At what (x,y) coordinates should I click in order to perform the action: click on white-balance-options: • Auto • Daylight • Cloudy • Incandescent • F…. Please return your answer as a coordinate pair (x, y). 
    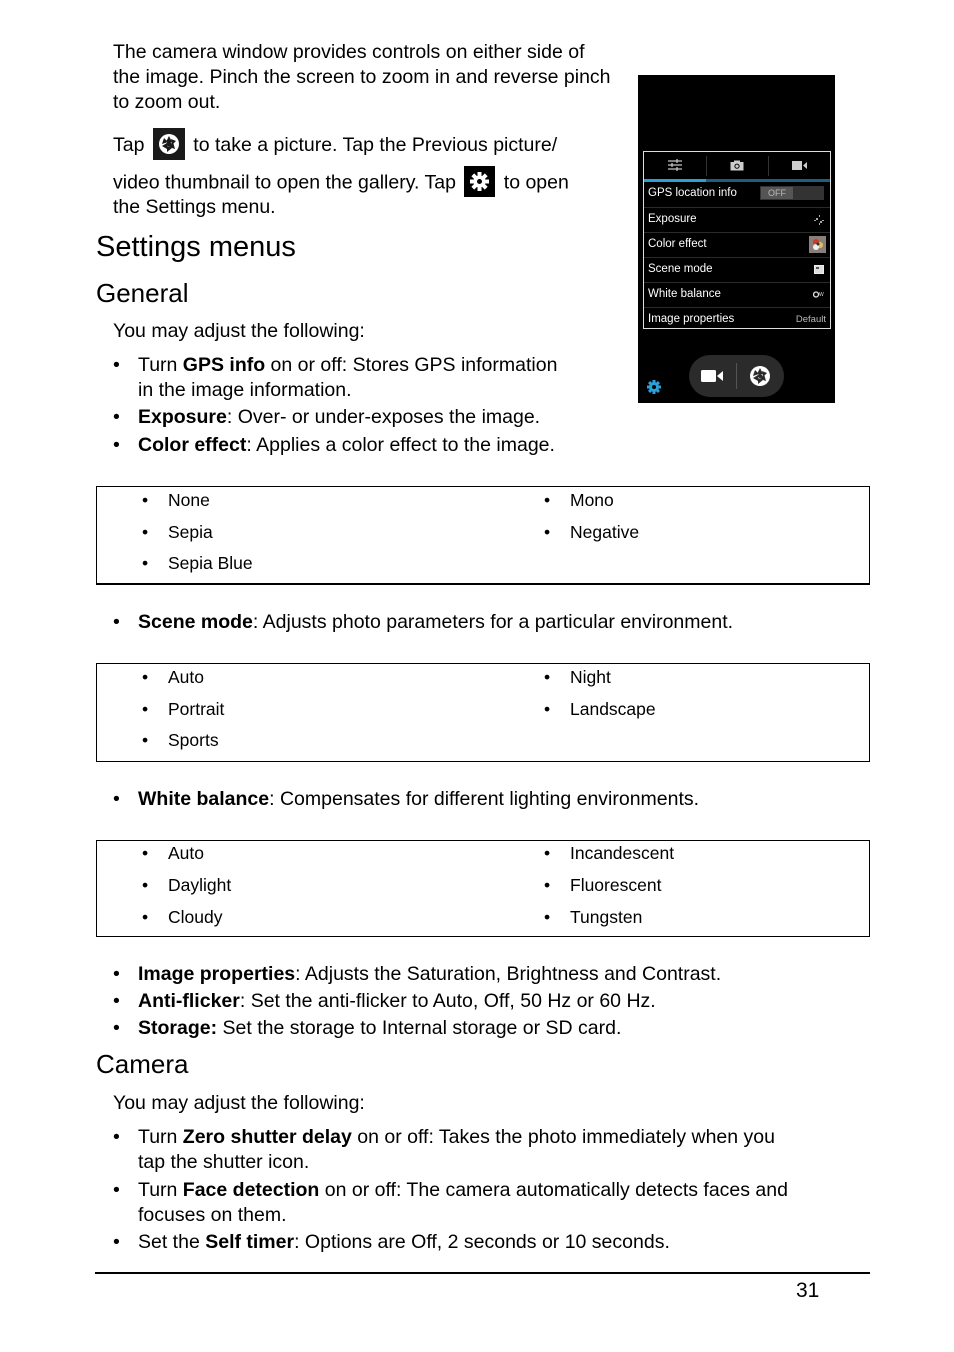
    Looking at the image, I should click on (483, 888).